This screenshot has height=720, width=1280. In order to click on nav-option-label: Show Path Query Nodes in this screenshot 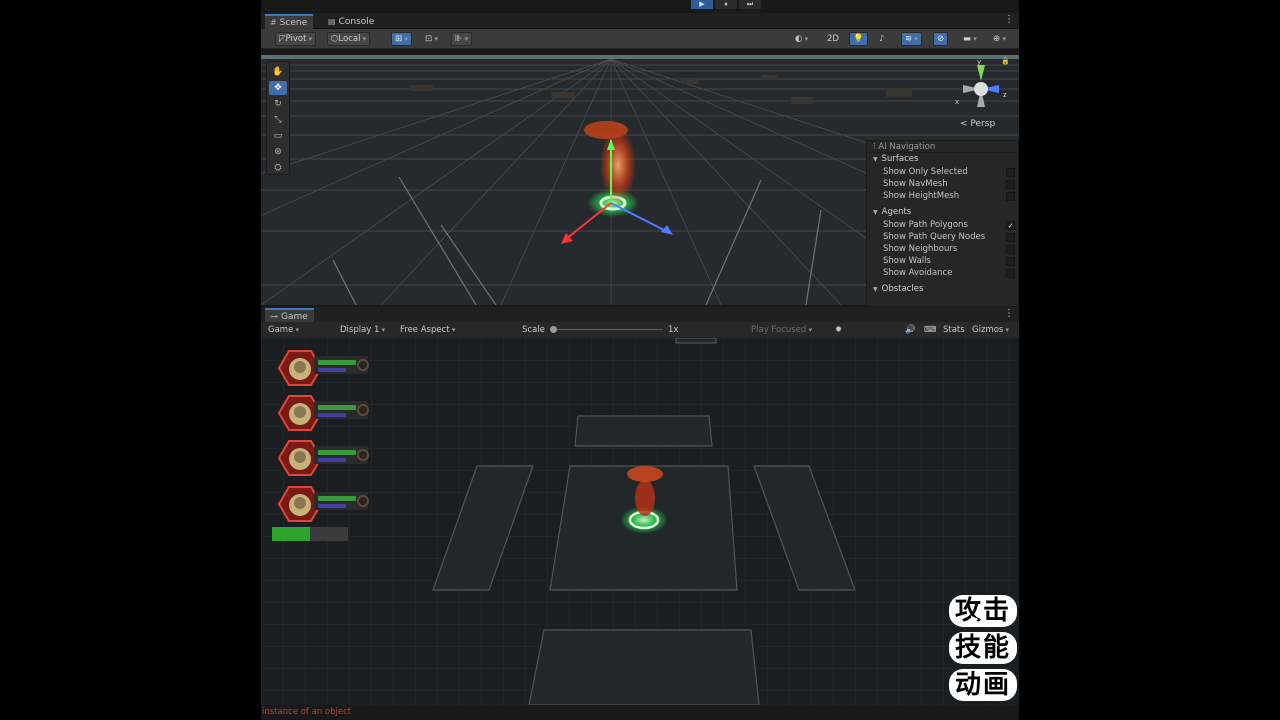, I will do `click(934, 237)`.